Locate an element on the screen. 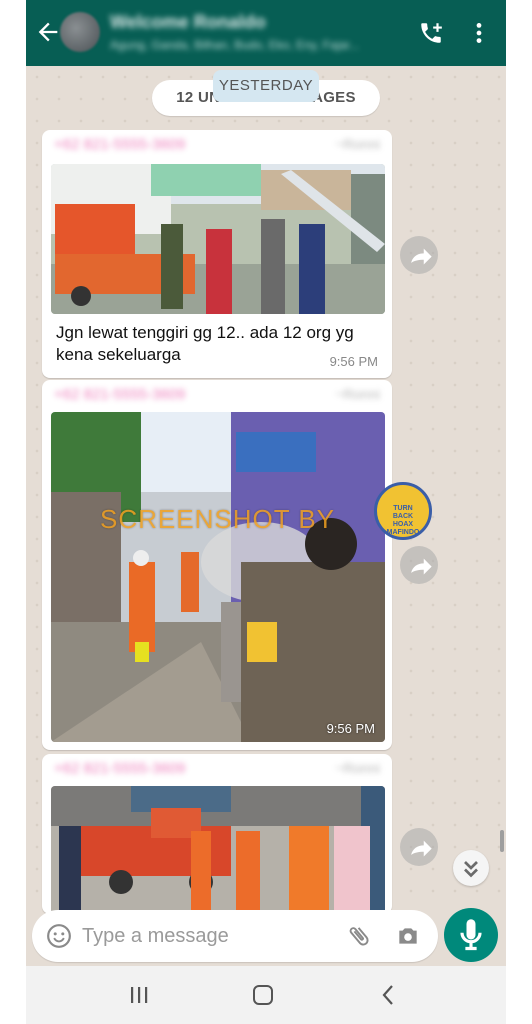 Image resolution: width=532 pixels, height=1024 pixels. system-nav-bar is located at coordinates (266, 995).